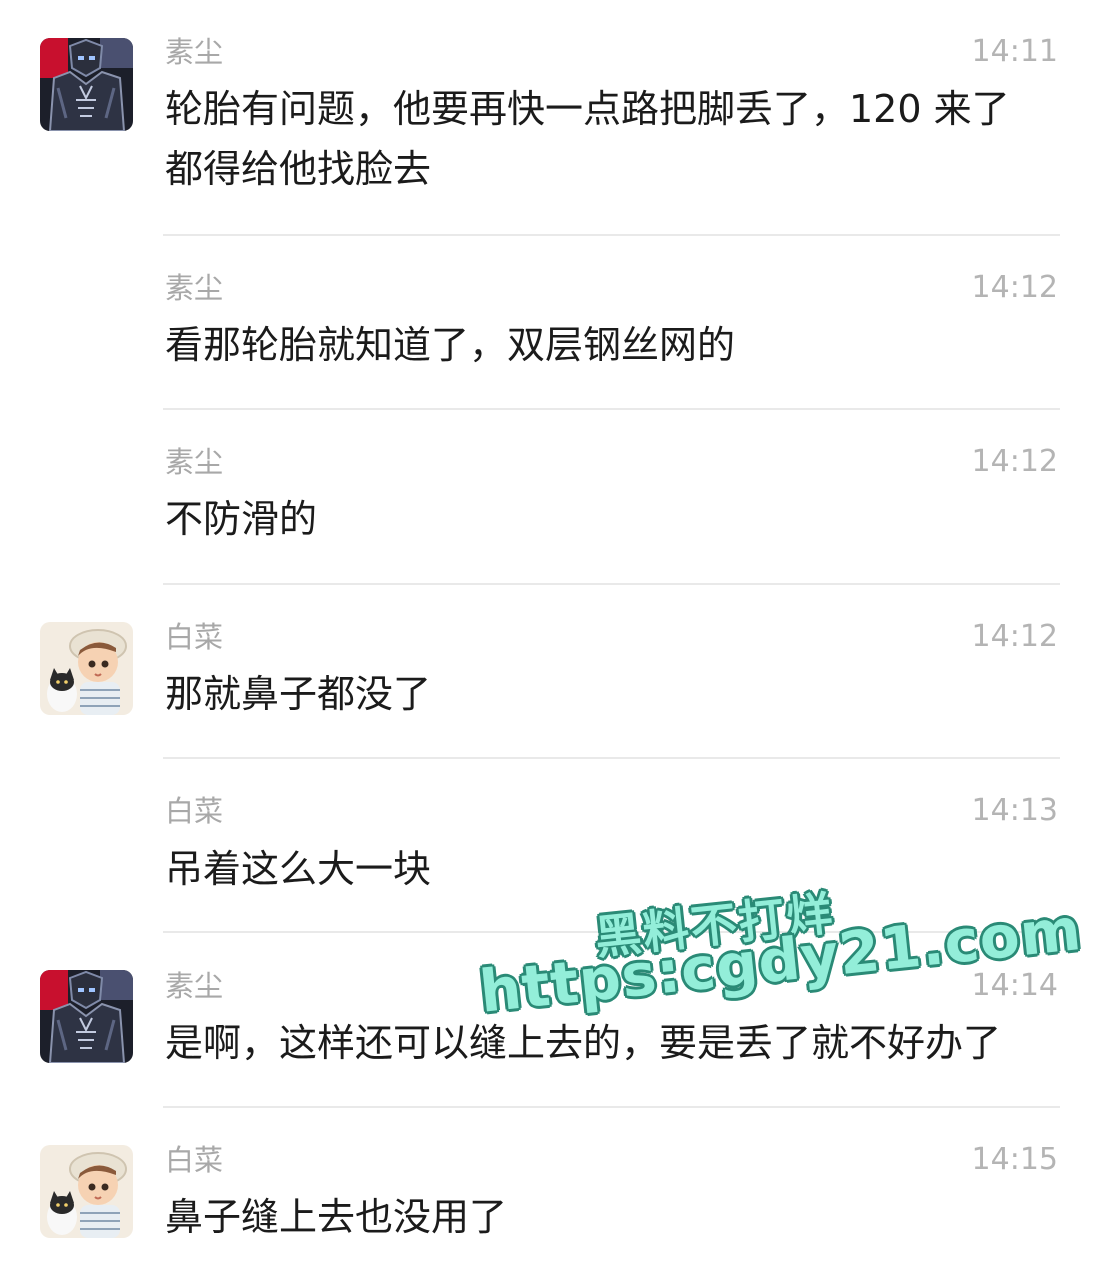  I want to click on message-text-line: 鼻子缝上去也没用了, so click(336, 1217).